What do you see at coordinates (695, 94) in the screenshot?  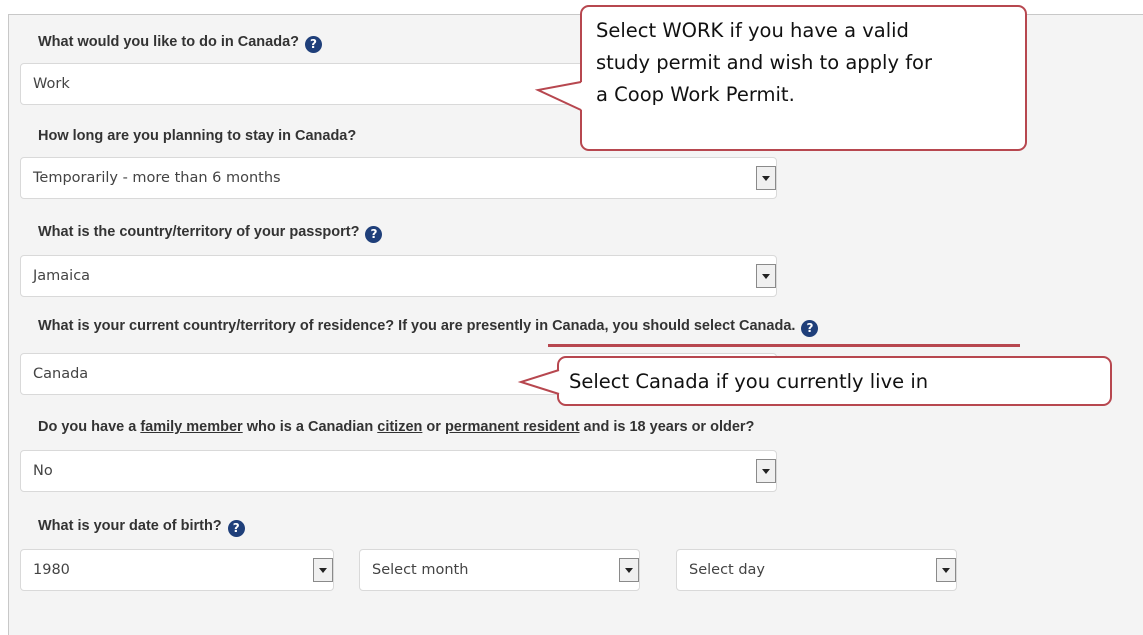 I see `callout-work-line: a Coop Work Permit.` at bounding box center [695, 94].